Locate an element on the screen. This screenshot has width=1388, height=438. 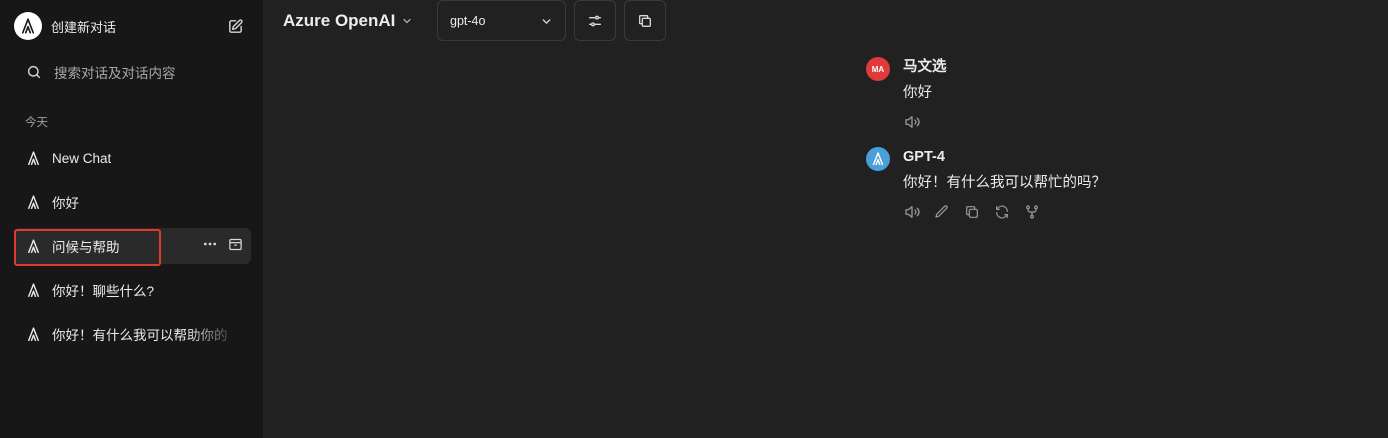
message-author: GPT-4 is located at coordinates (924, 157).